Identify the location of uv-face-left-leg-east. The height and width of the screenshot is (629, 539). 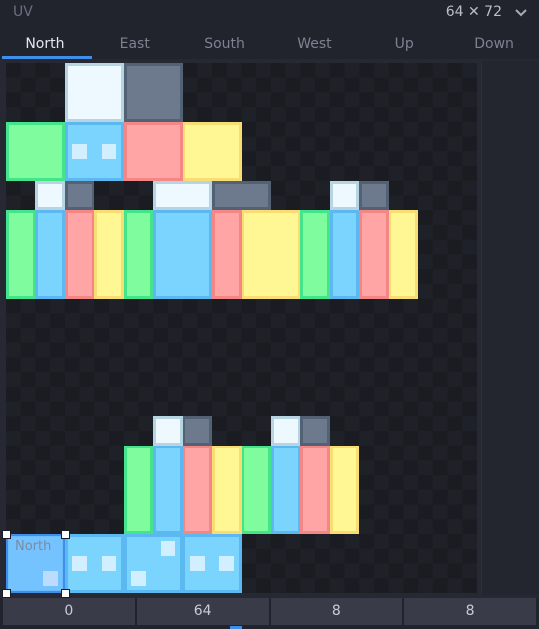
(138, 489).